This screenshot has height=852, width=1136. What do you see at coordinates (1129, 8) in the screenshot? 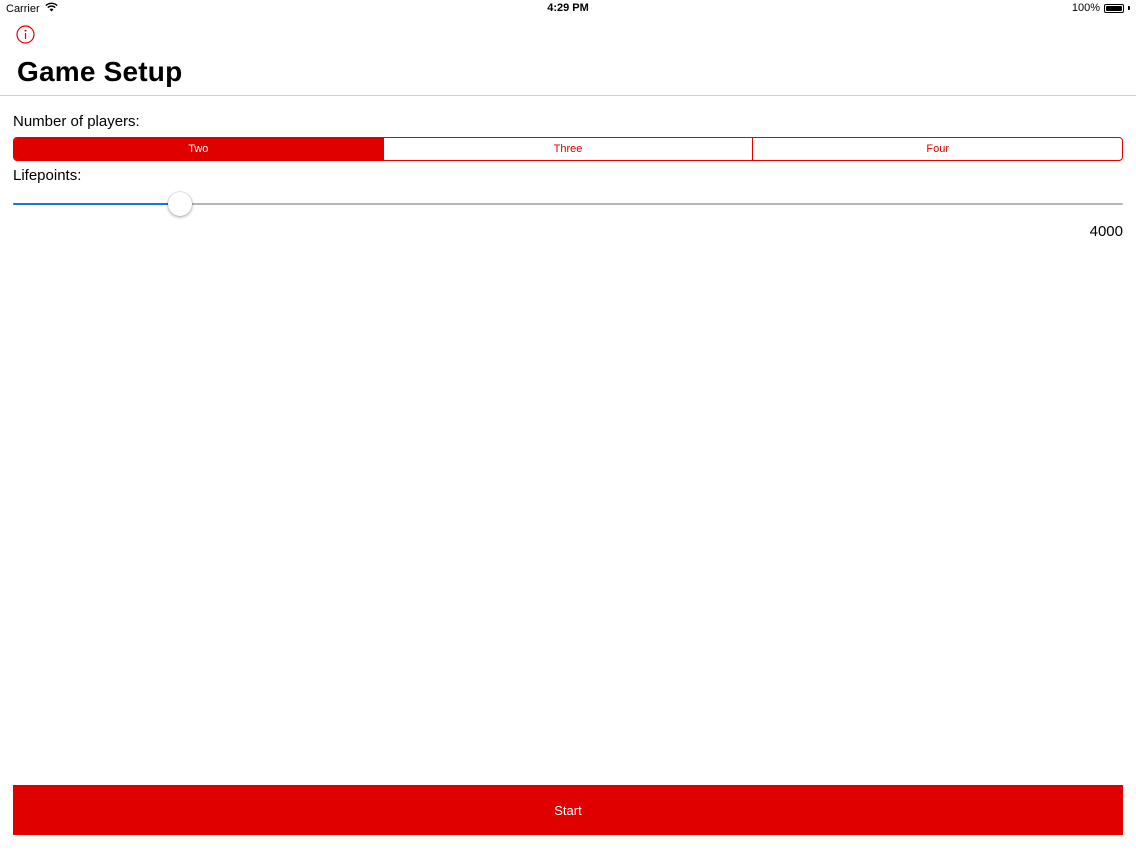
I see `battery-tip` at bounding box center [1129, 8].